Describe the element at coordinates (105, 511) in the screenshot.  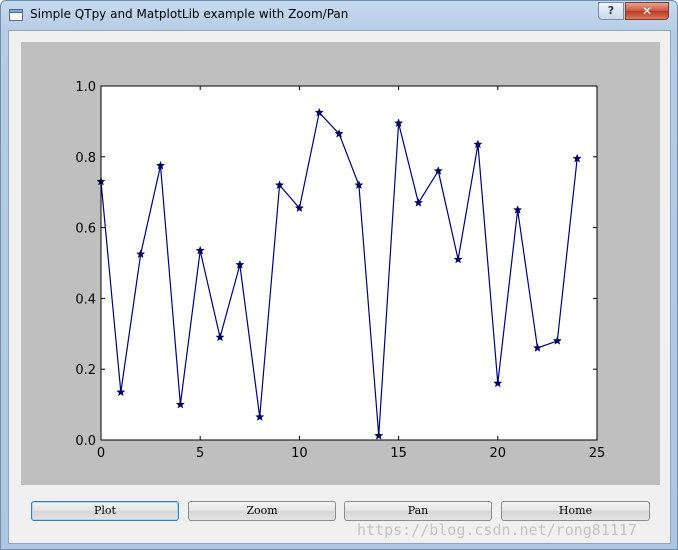
I see `plot-button: Plot` at that location.